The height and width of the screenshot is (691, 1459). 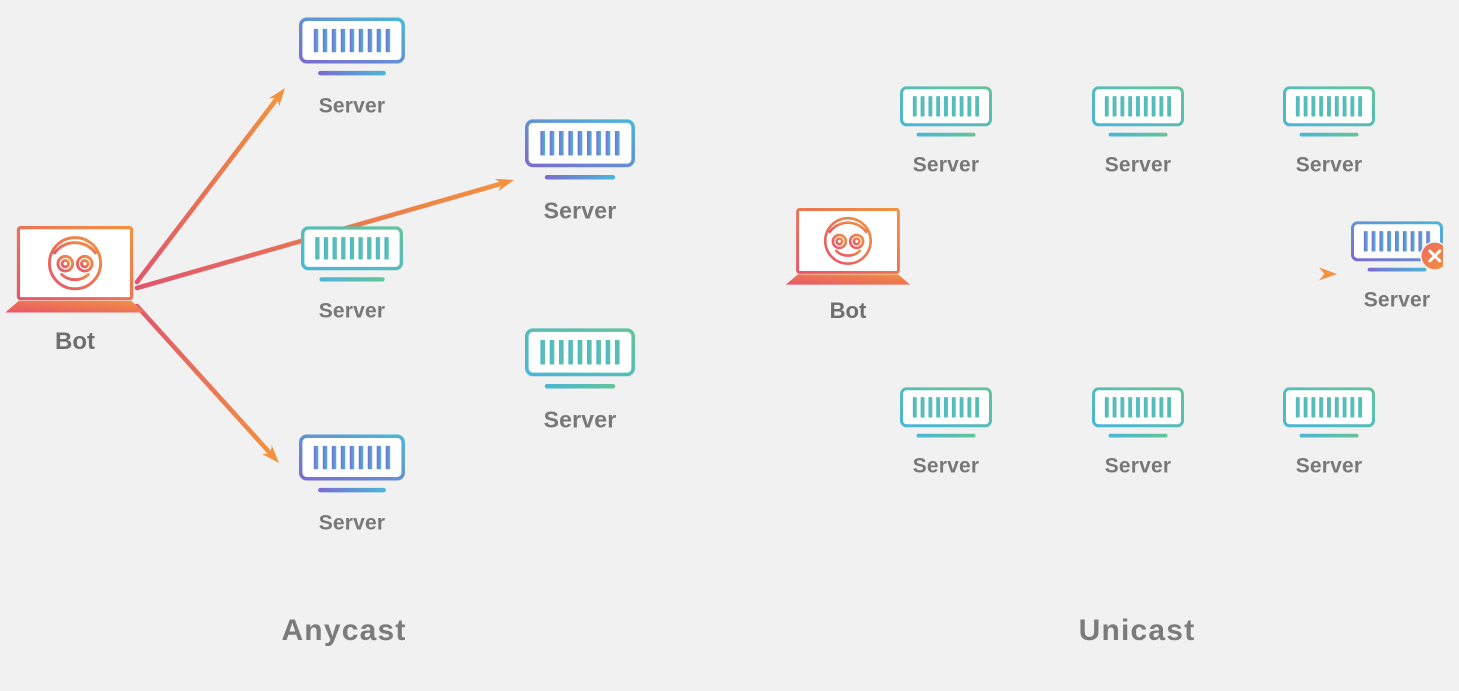 I want to click on anycast-server-top: Server, so click(x=352, y=67).